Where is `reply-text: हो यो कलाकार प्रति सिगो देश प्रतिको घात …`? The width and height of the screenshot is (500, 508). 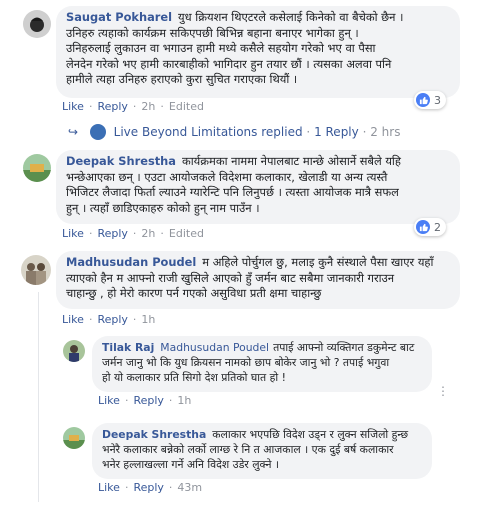
reply-text: हो यो कलाकार प्रति सिगो देश प्रतिको घात … is located at coordinates (194, 377).